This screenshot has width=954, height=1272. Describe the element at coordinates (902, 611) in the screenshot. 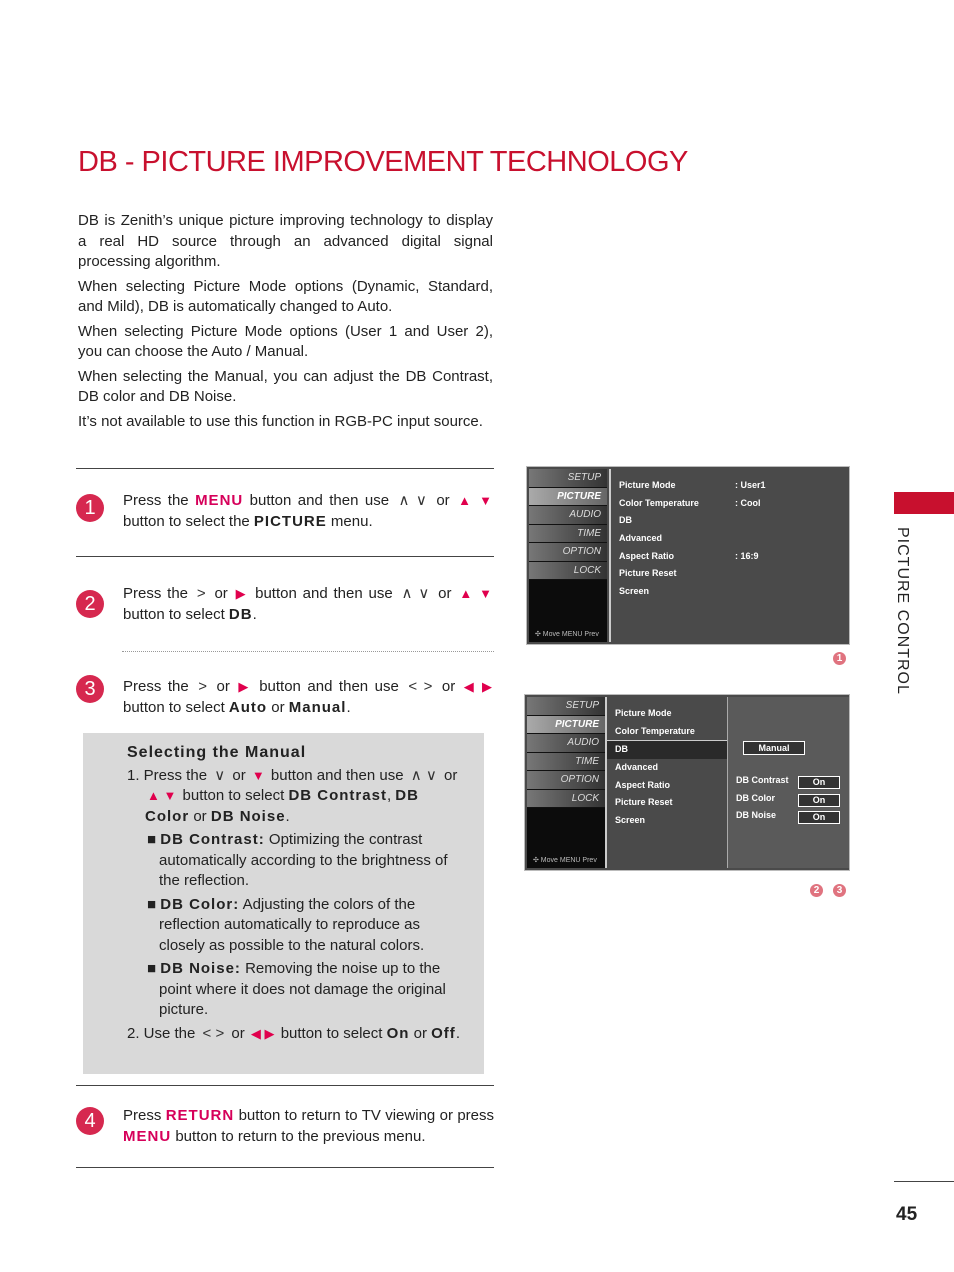

I see `section-label: PICTURE CONTROL` at that location.